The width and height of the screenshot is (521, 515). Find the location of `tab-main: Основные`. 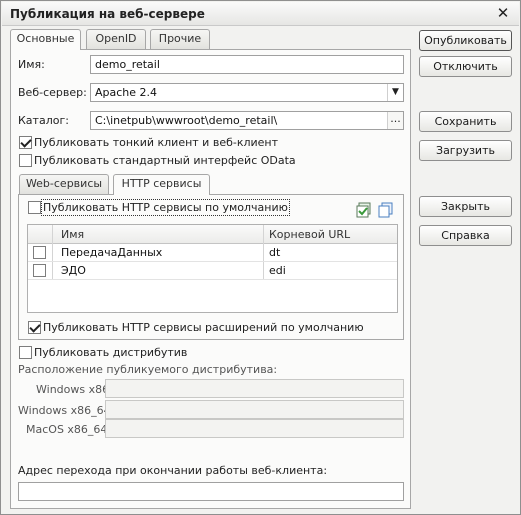

tab-main: Основные is located at coordinates (45, 39).